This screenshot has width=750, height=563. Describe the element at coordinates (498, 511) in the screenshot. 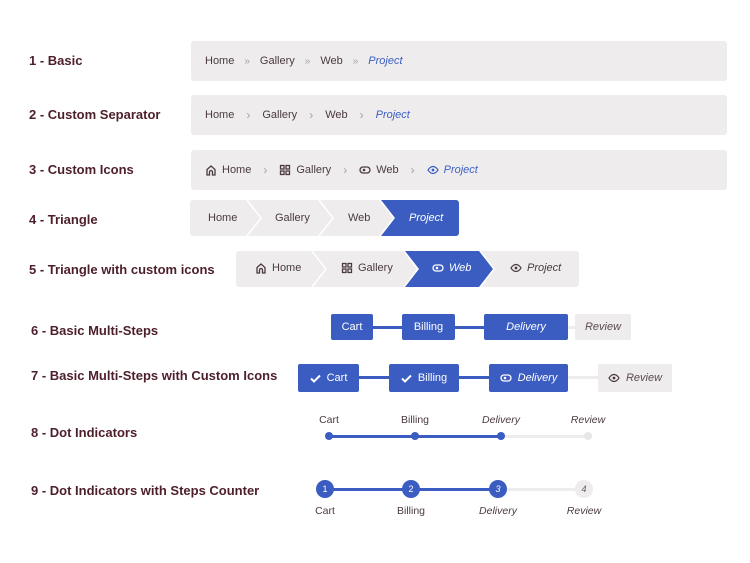

I see `counter-label-delivery: Delivery` at that location.